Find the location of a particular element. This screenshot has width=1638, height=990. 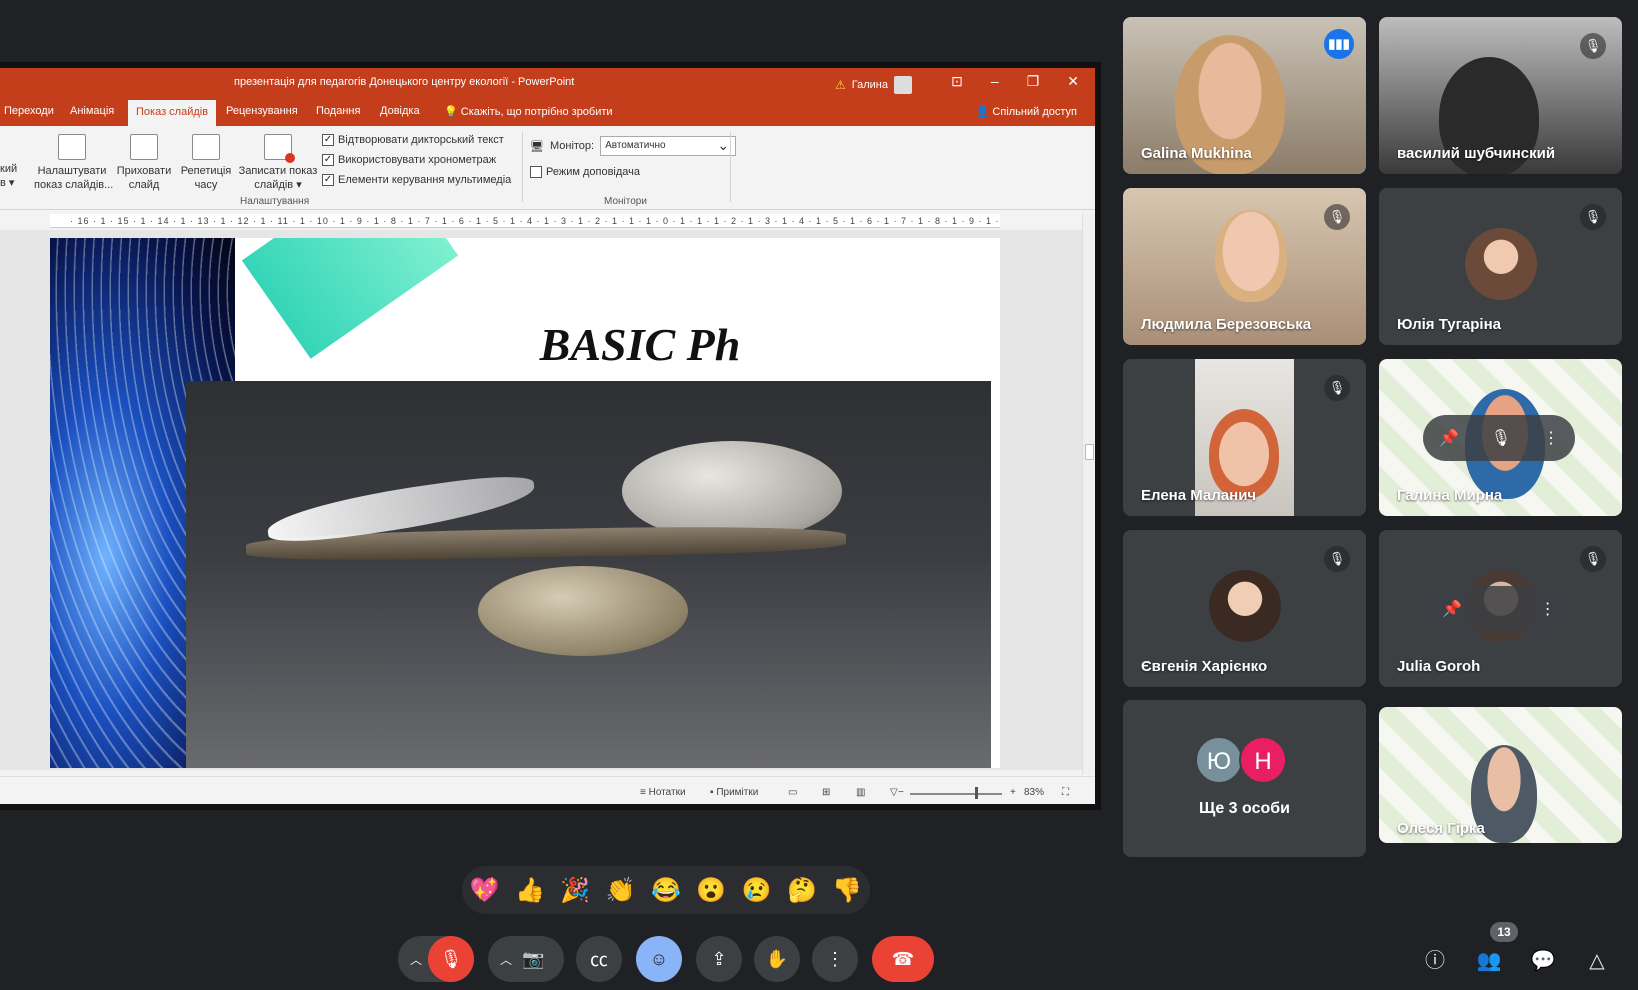

minimize-icon: – is located at coordinates (995, 81).